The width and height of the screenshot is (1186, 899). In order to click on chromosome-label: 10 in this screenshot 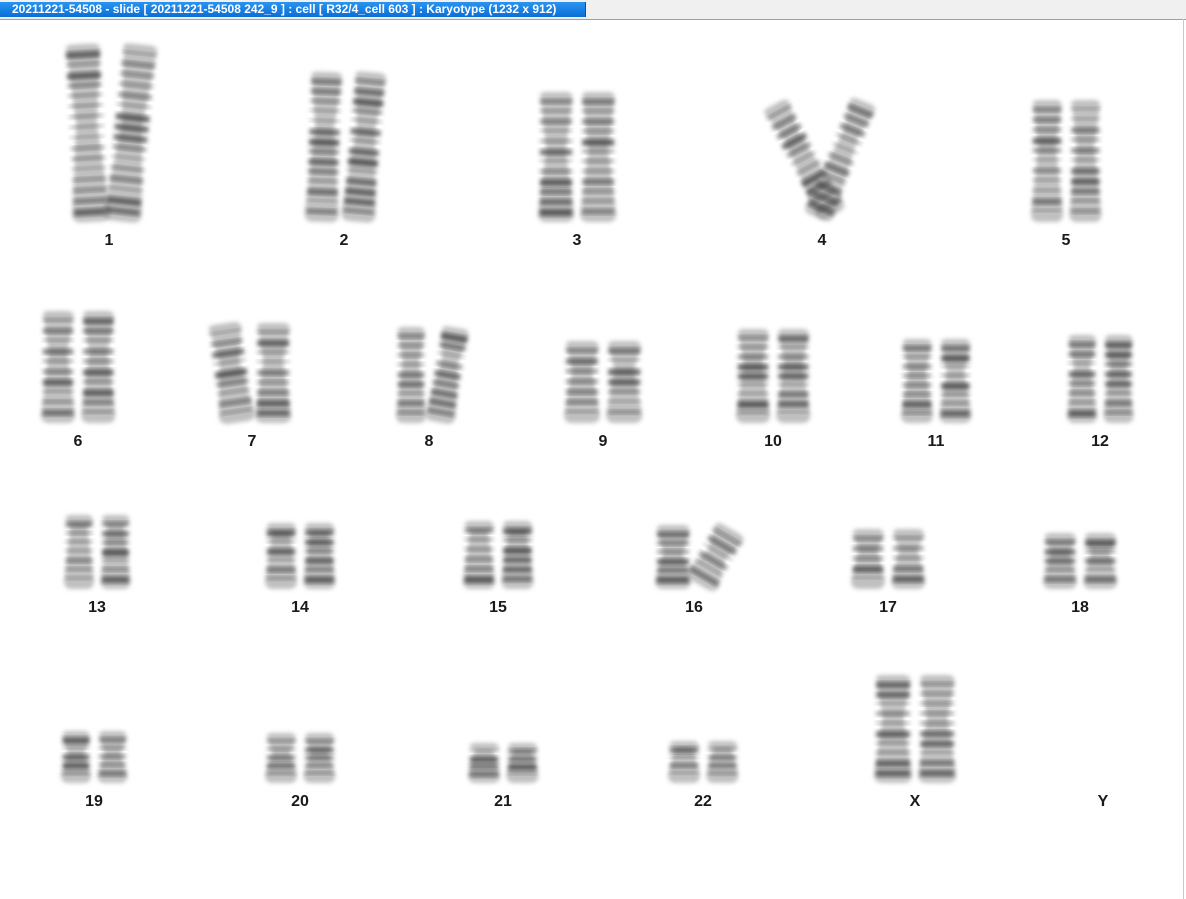, I will do `click(773, 441)`.